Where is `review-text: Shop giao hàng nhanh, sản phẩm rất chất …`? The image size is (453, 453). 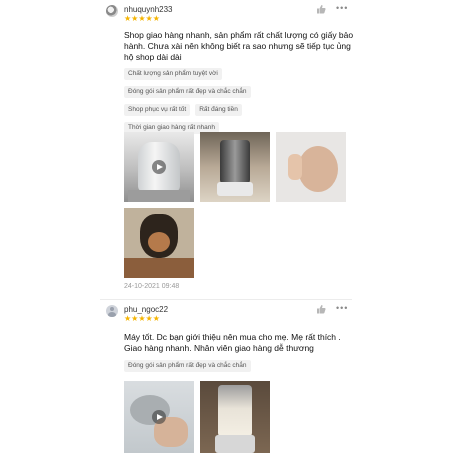
review-text: Shop giao hàng nhanh, sản phẩm rất chất … is located at coordinates (239, 46).